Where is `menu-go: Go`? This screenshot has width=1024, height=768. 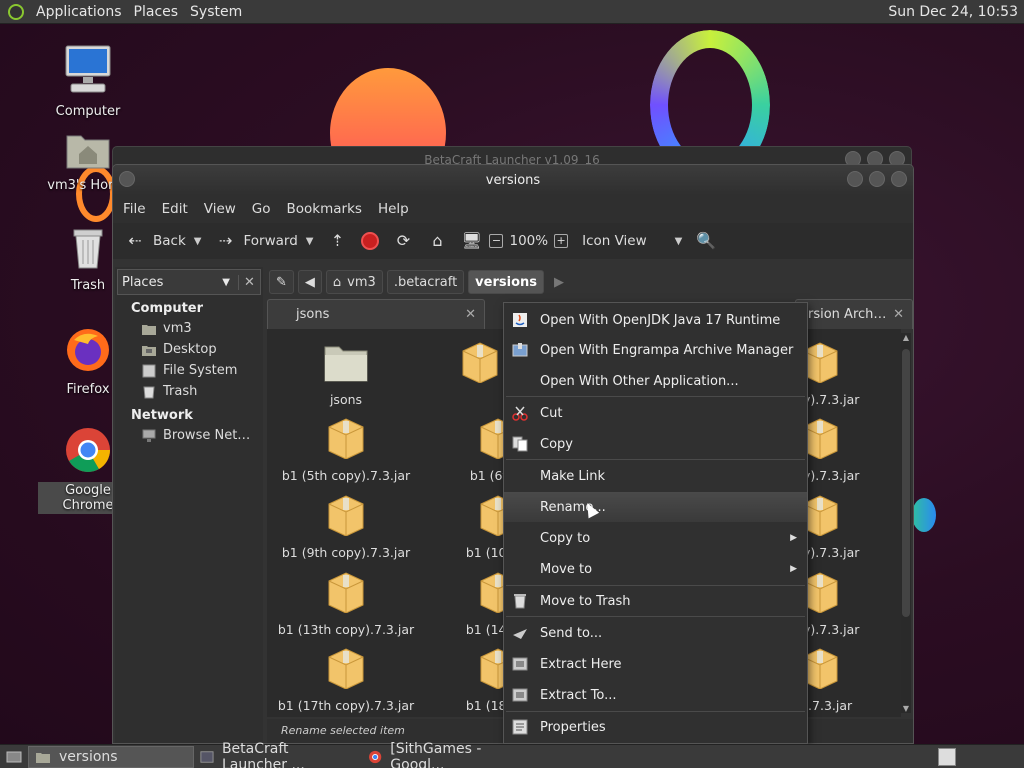 menu-go: Go is located at coordinates (261, 209).